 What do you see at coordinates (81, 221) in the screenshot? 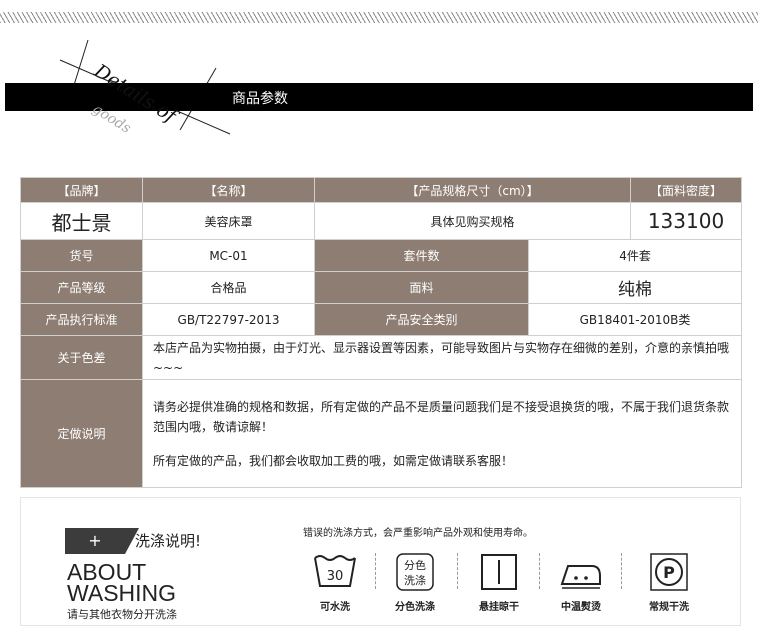
I see `brand-value: 都士景` at bounding box center [81, 221].